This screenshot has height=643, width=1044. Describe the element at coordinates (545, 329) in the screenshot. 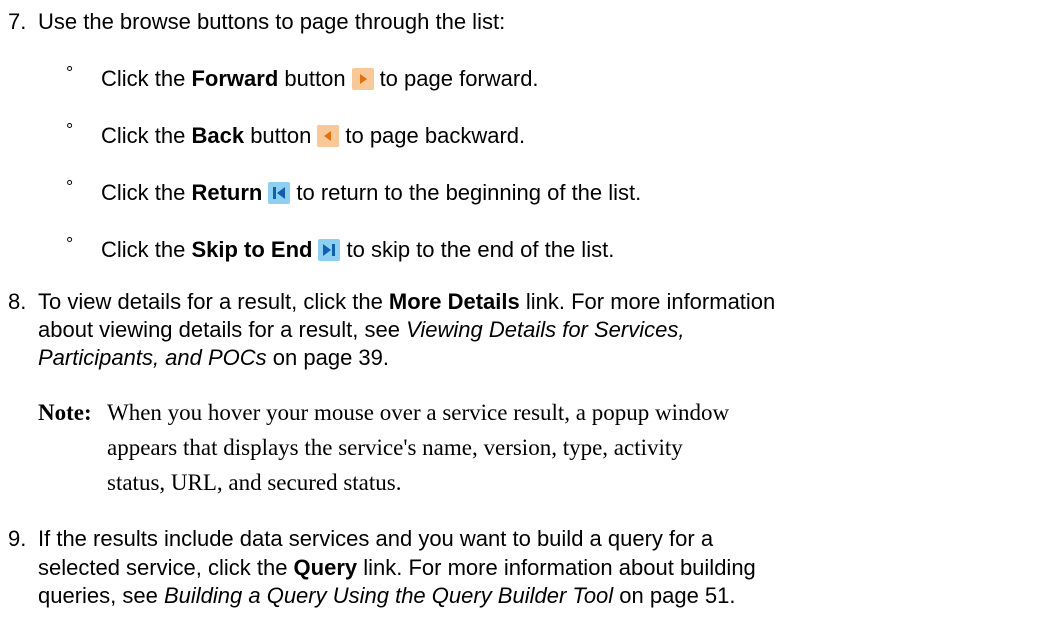

I see `cross-reference: Viewing Details for Services,` at that location.